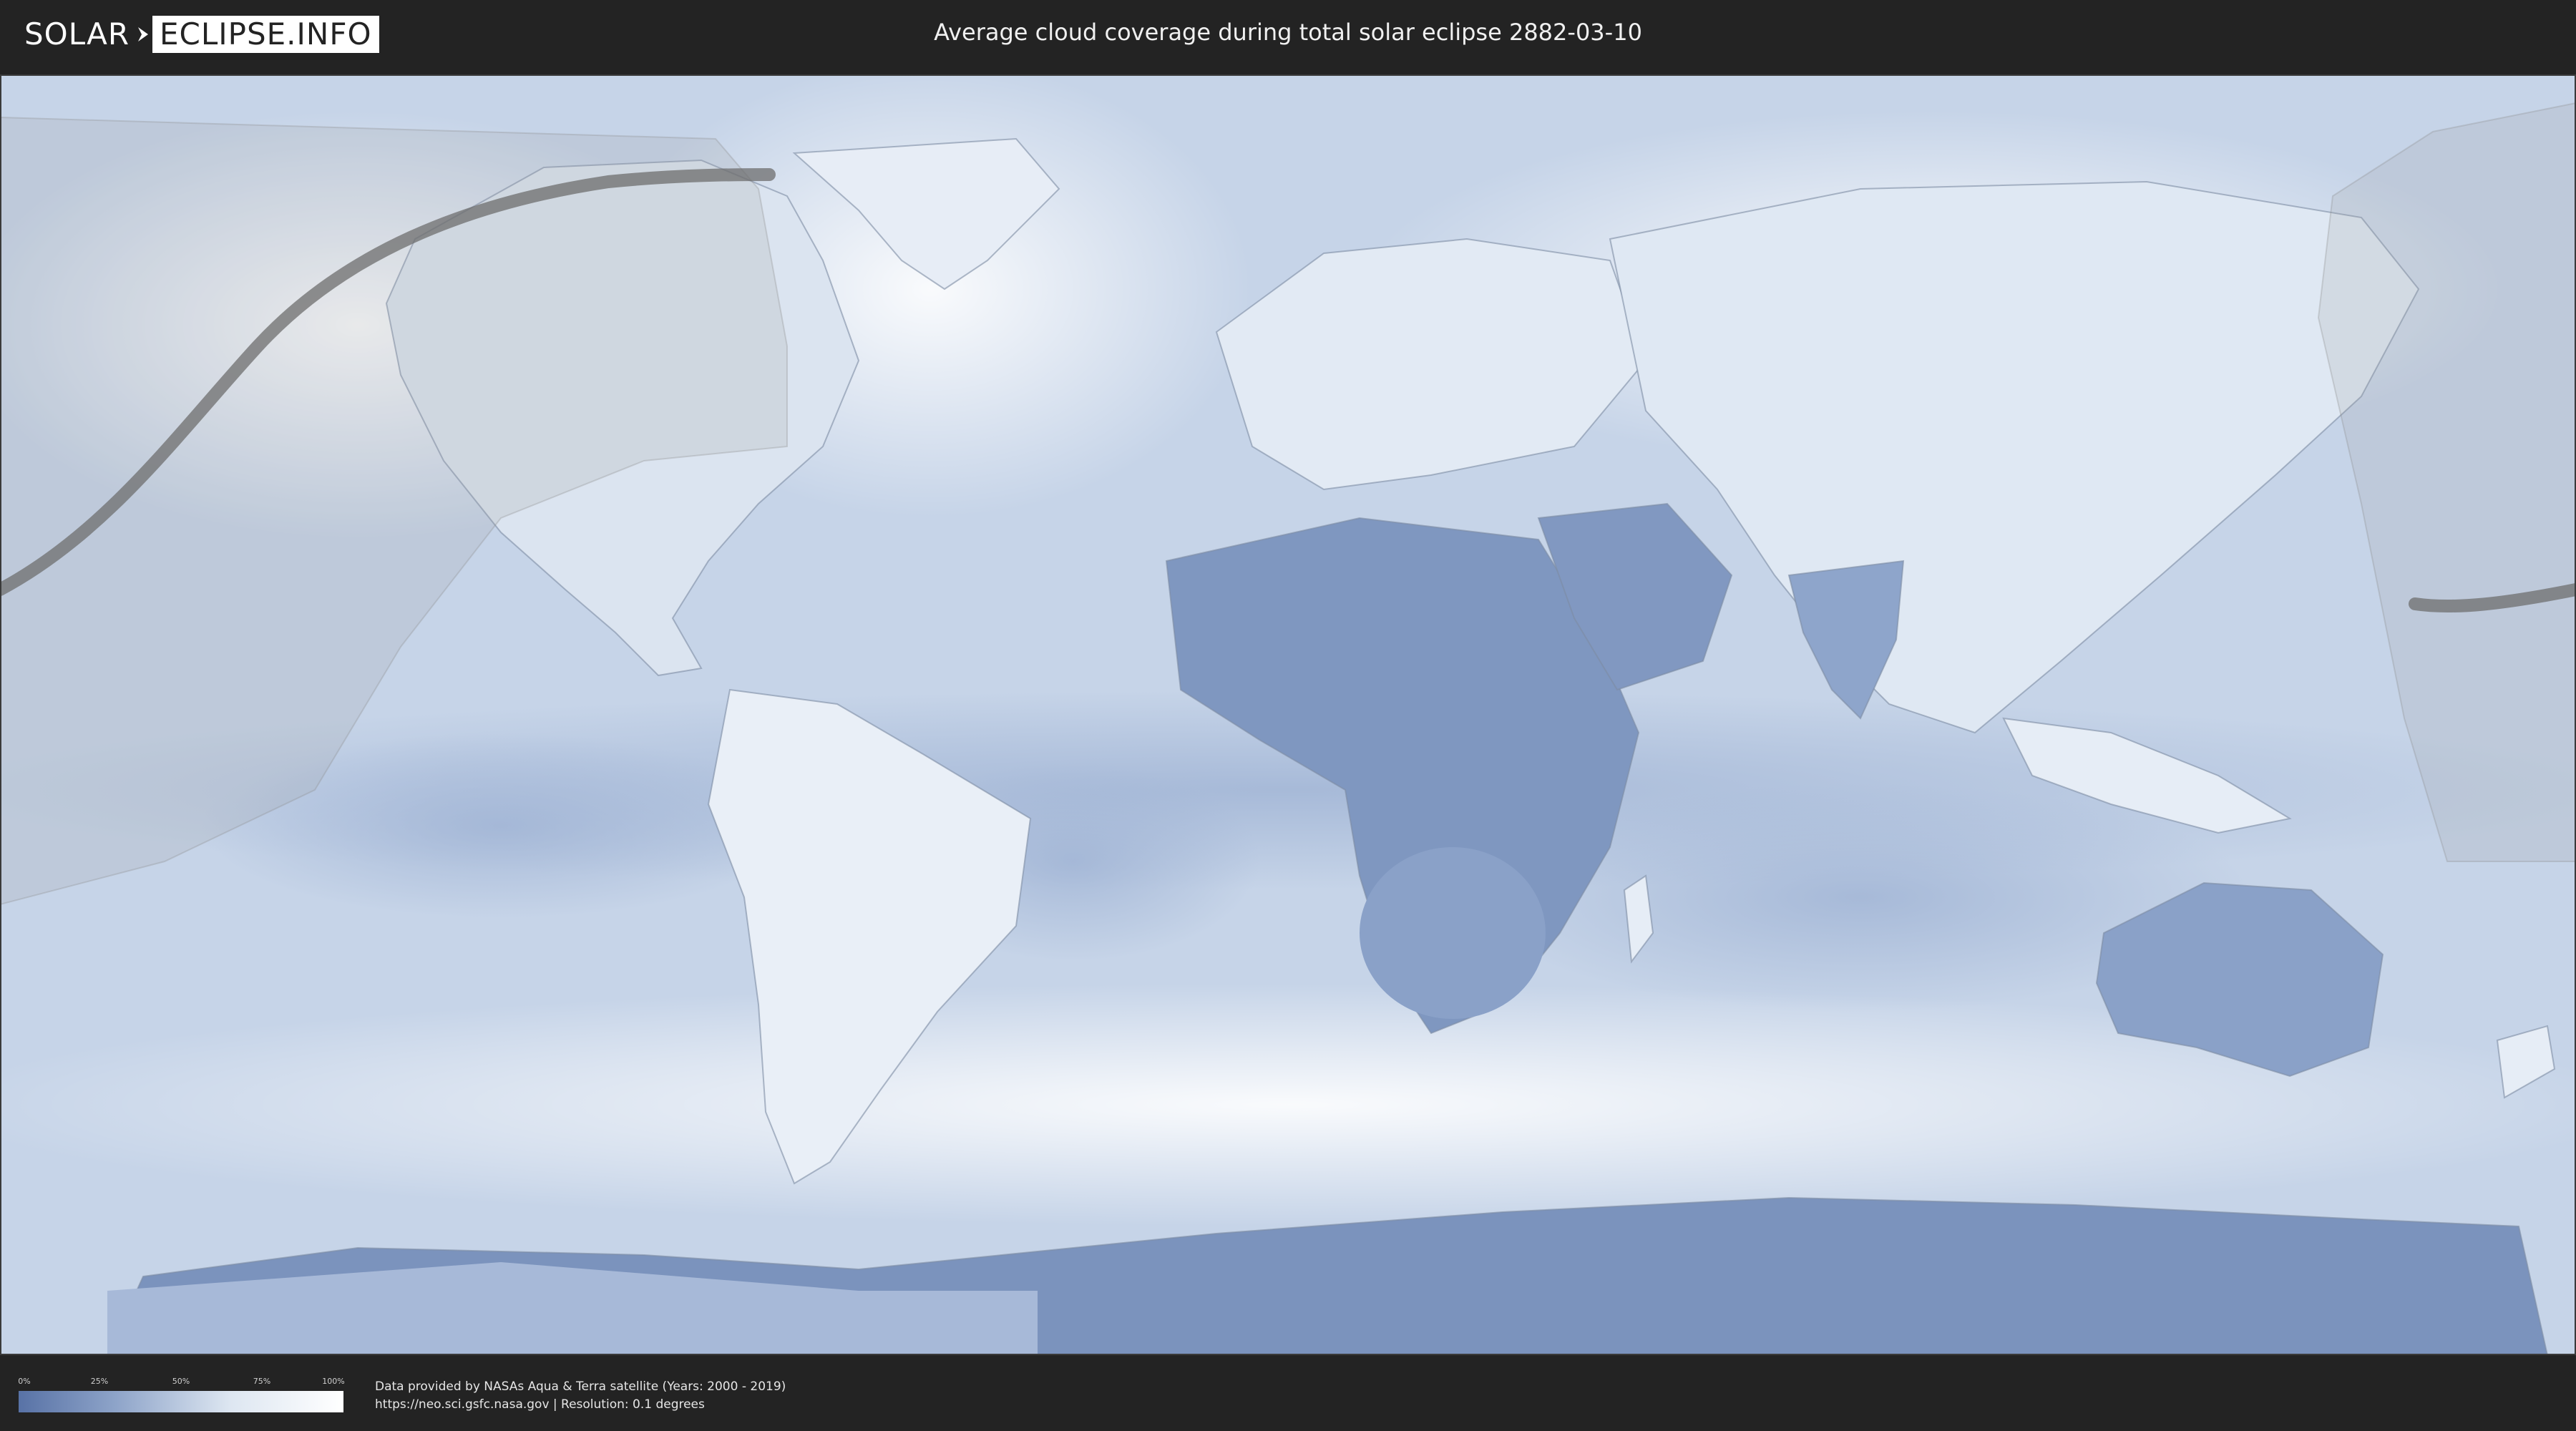  I want to click on legend-tick-75: 75%, so click(262, 1382).